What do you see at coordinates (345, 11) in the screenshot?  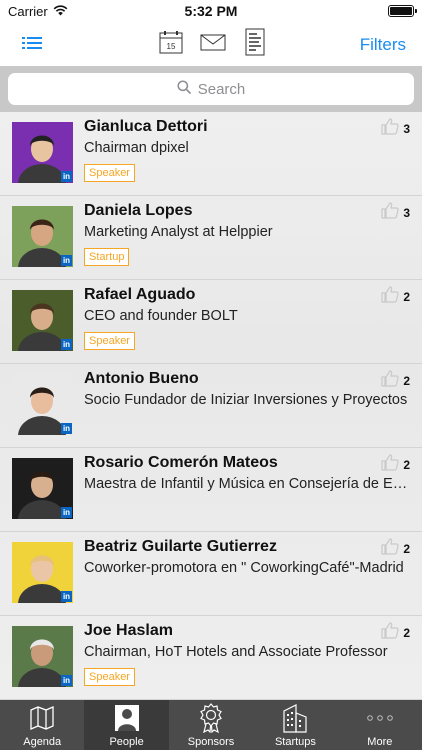 I see `status-right` at bounding box center [345, 11].